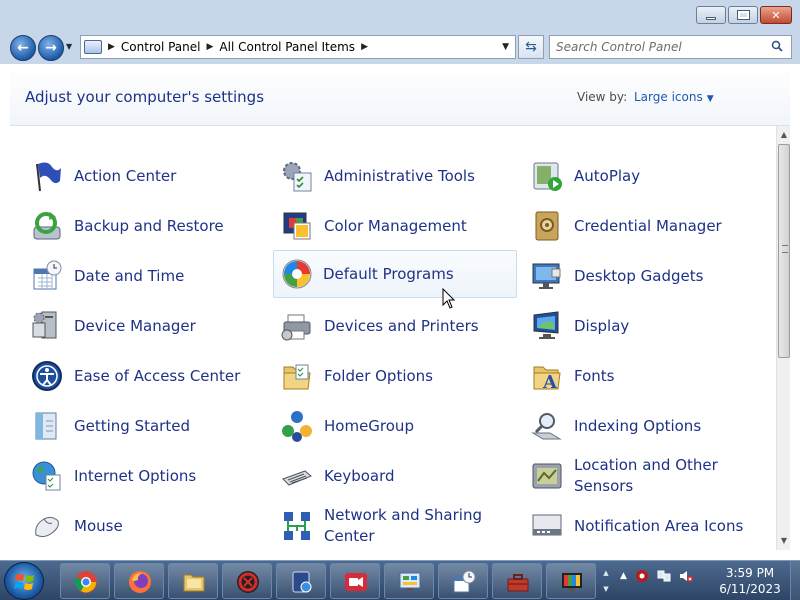 Image resolution: width=800 pixels, height=600 pixels. I want to click on maximize-button, so click(743, 15).